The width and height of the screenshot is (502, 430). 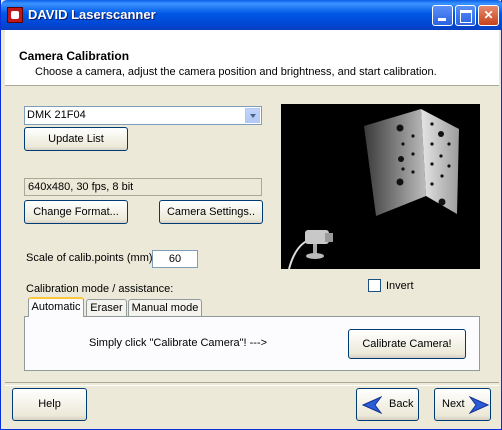 What do you see at coordinates (178, 343) in the screenshot?
I see `calibration-hint: Simply click "Calibrate Camera"! --->` at bounding box center [178, 343].